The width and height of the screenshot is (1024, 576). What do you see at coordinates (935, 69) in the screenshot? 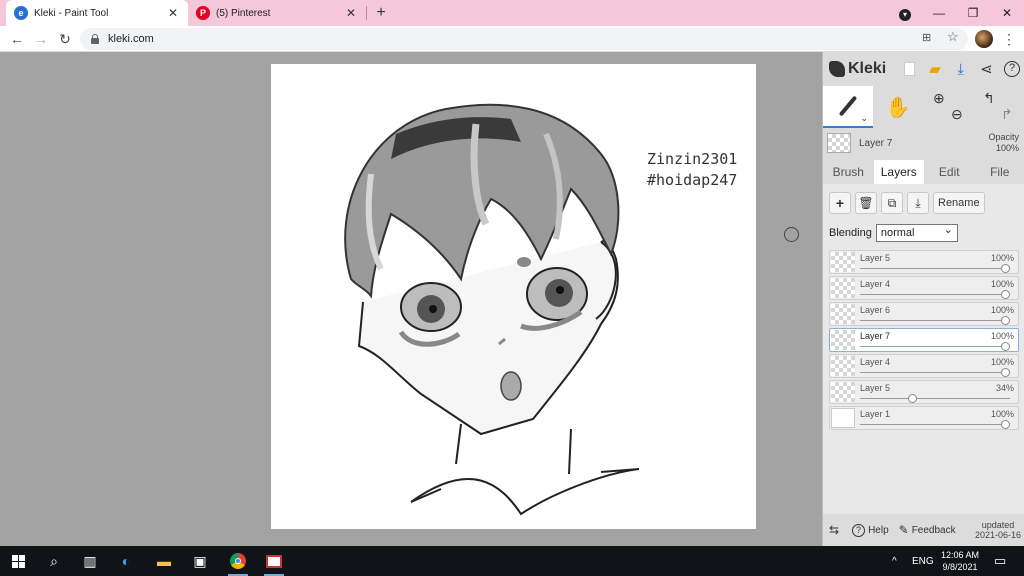
I see `open-folder-icon: ▰` at bounding box center [935, 69].